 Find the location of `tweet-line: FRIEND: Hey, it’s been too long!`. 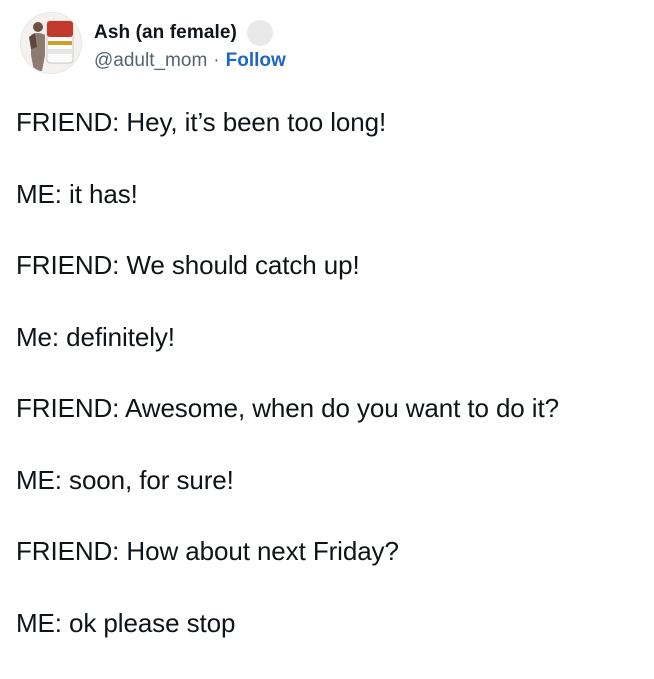

tweet-line: FRIEND: Hey, it’s been too long! is located at coordinates (201, 122).